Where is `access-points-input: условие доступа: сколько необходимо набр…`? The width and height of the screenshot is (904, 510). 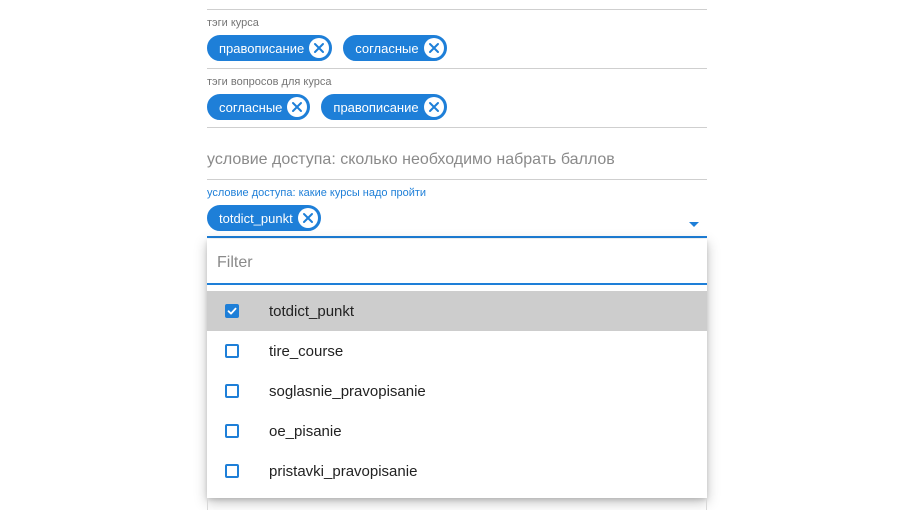
access-points-input: условие доступа: сколько необходимо набр… is located at coordinates (411, 160).